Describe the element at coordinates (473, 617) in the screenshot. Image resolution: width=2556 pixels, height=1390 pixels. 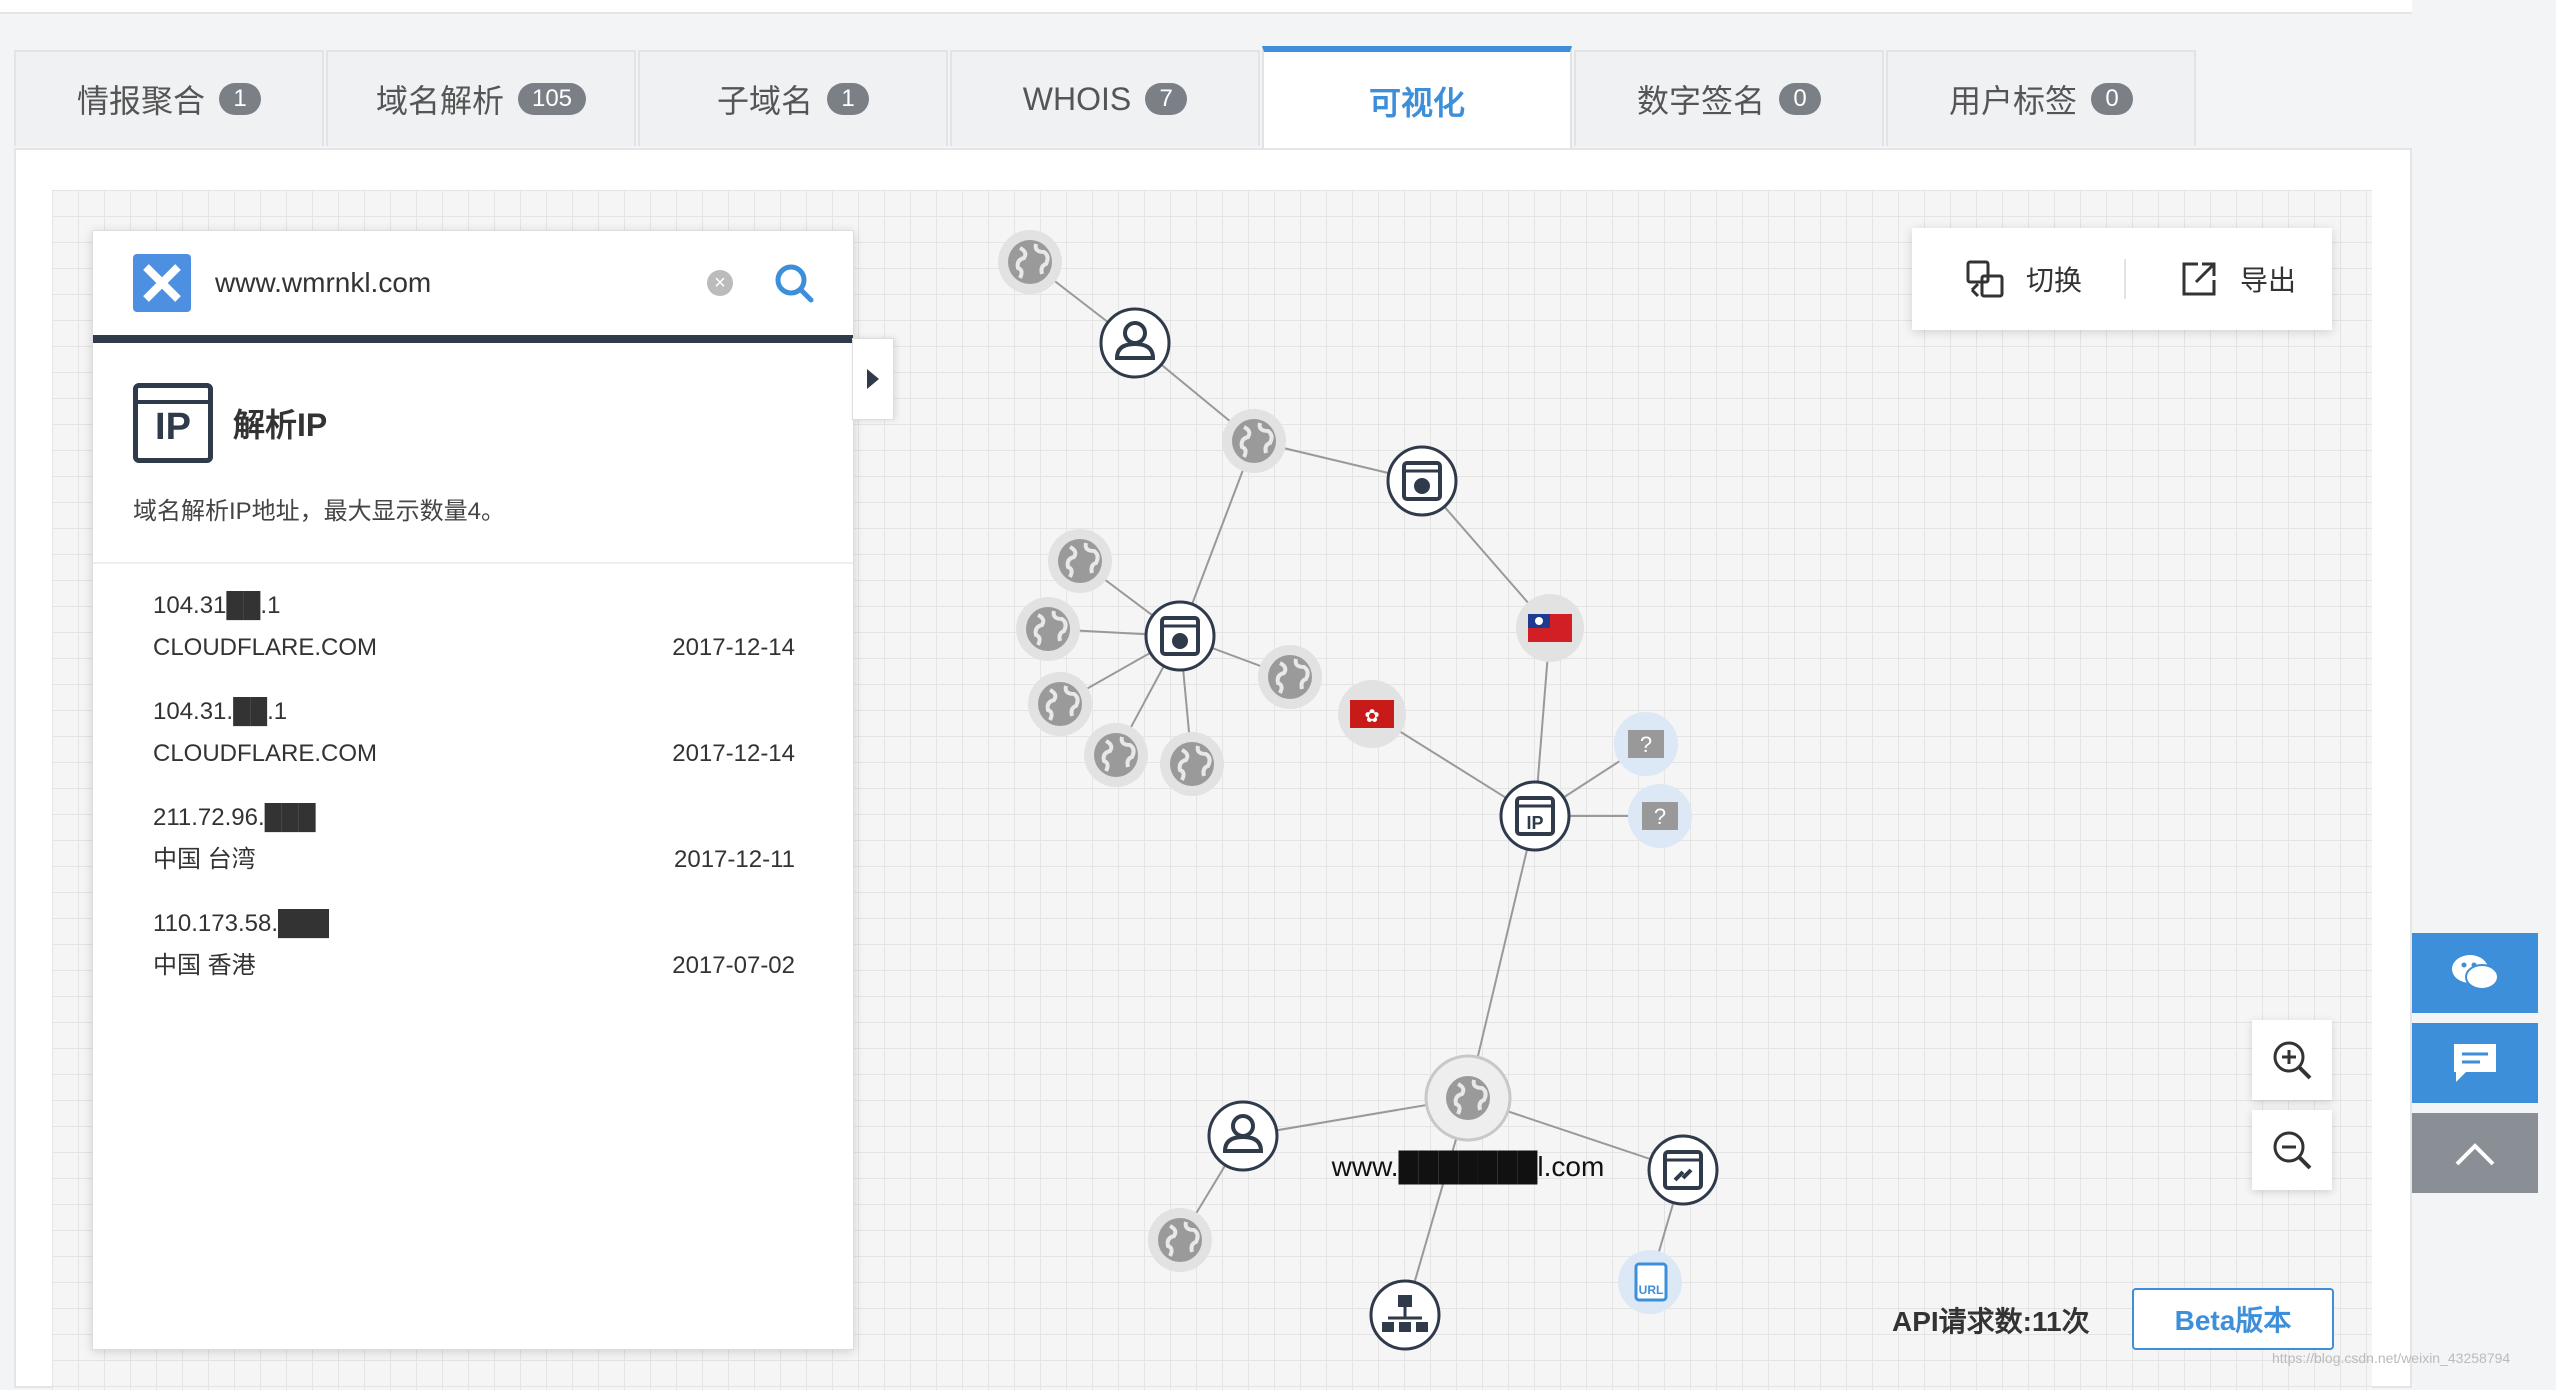
I see `list-item: 104.31██.1 CLOUDFLARE.COM 2017-12-14` at that location.